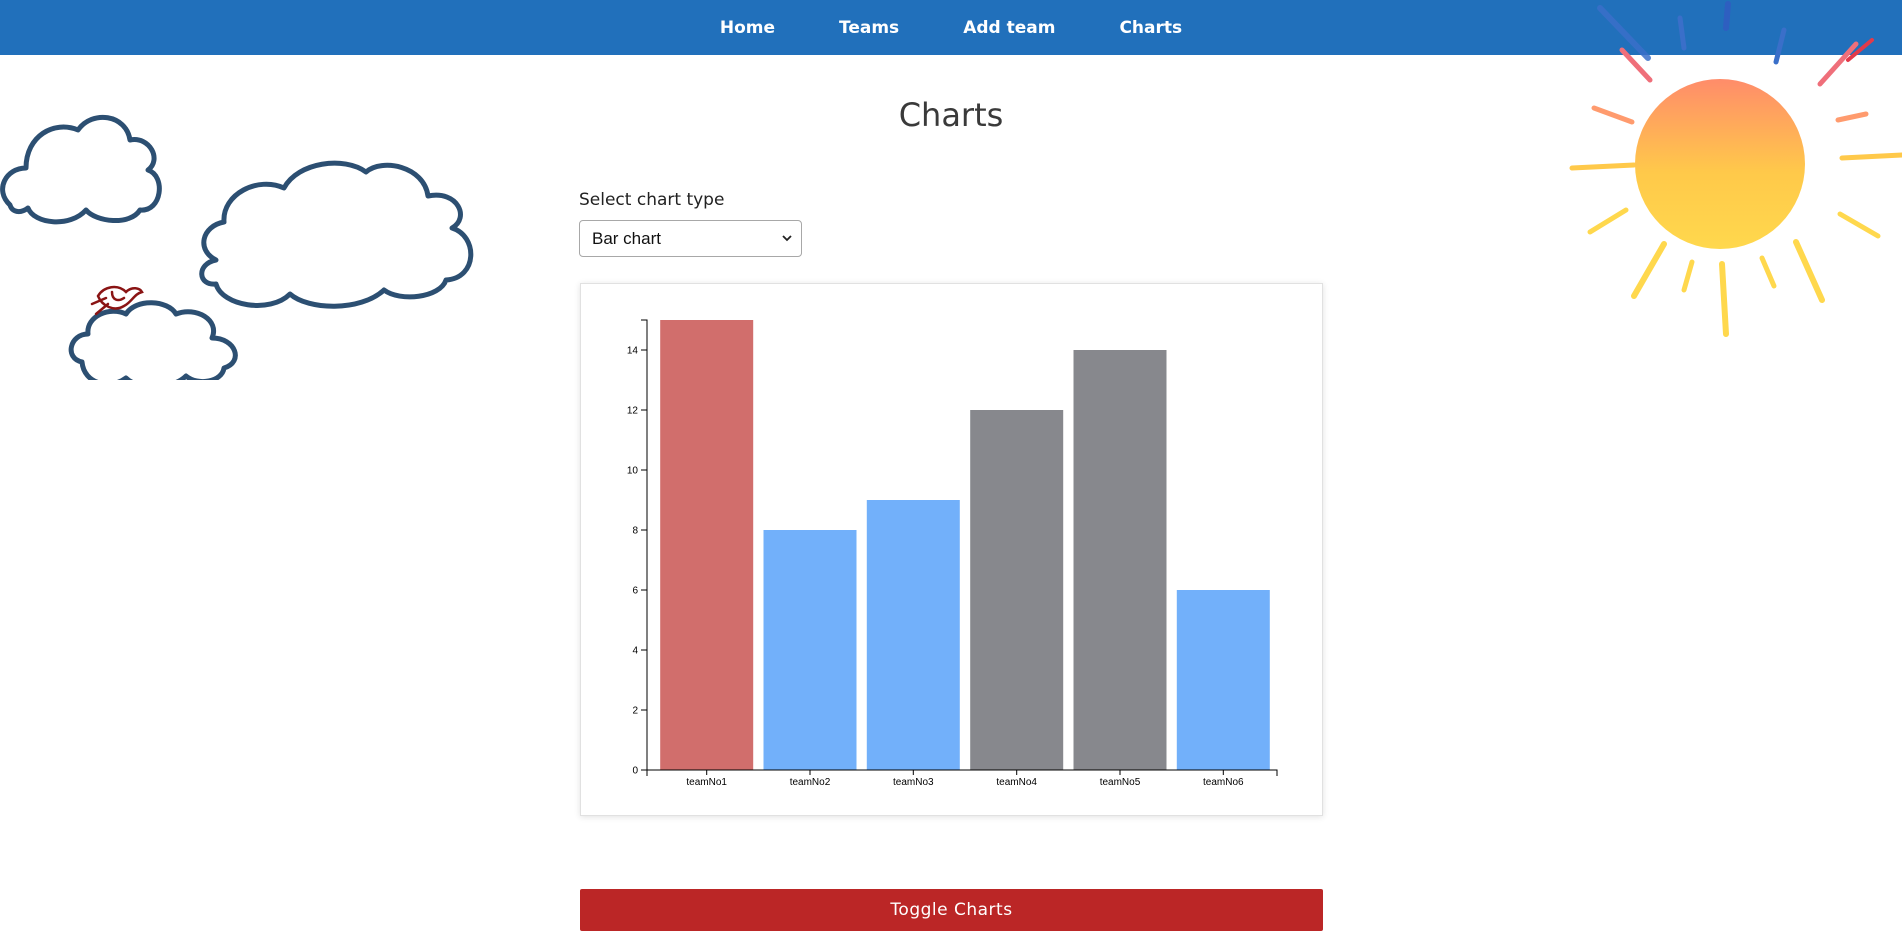  Describe the element at coordinates (951, 115) in the screenshot. I see `page-title: Charts` at that location.